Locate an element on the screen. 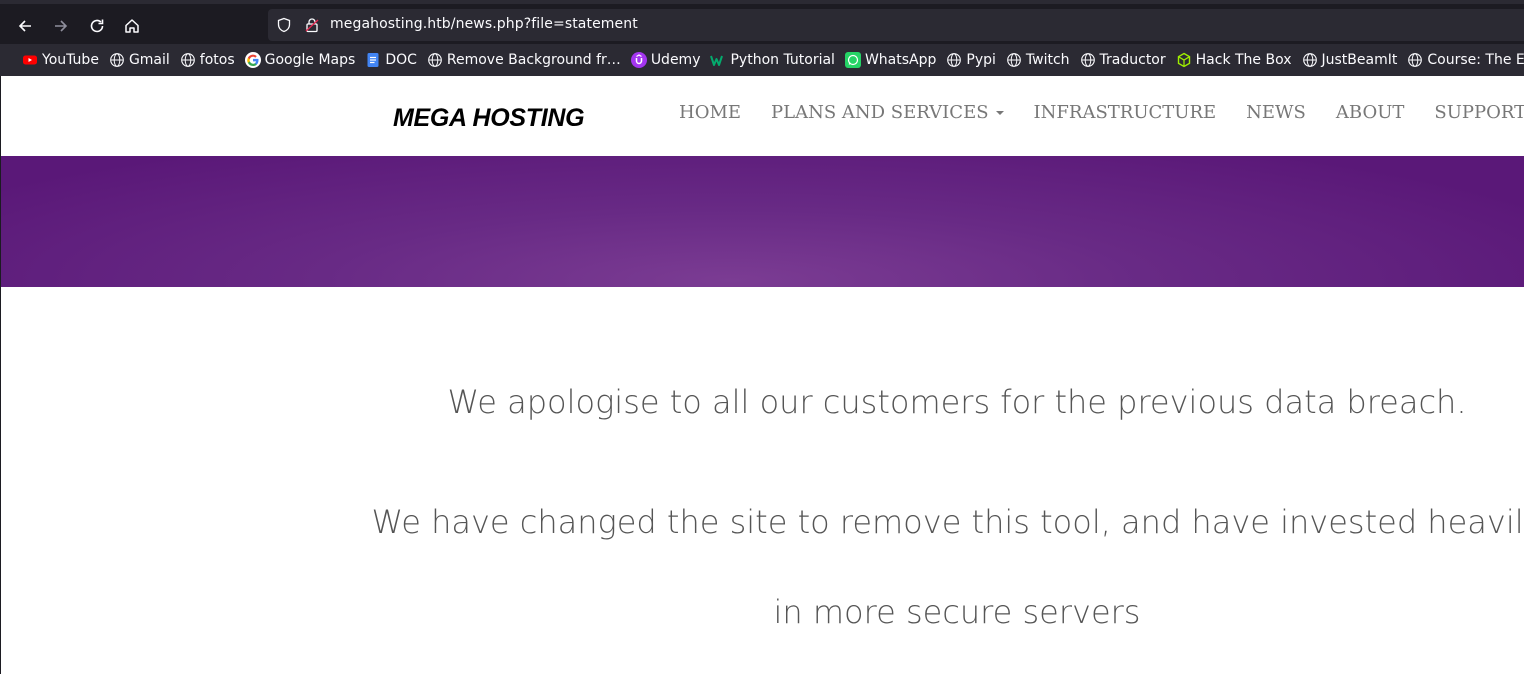 Image resolution: width=1524 pixels, height=674 pixels. forward-button is located at coordinates (61, 26).